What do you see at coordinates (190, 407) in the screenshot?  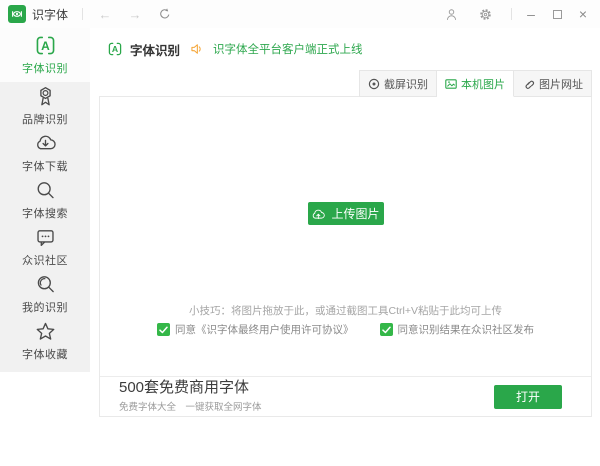 I see `promo-subtitle: 免费字体大全 一键获取全网字体` at bounding box center [190, 407].